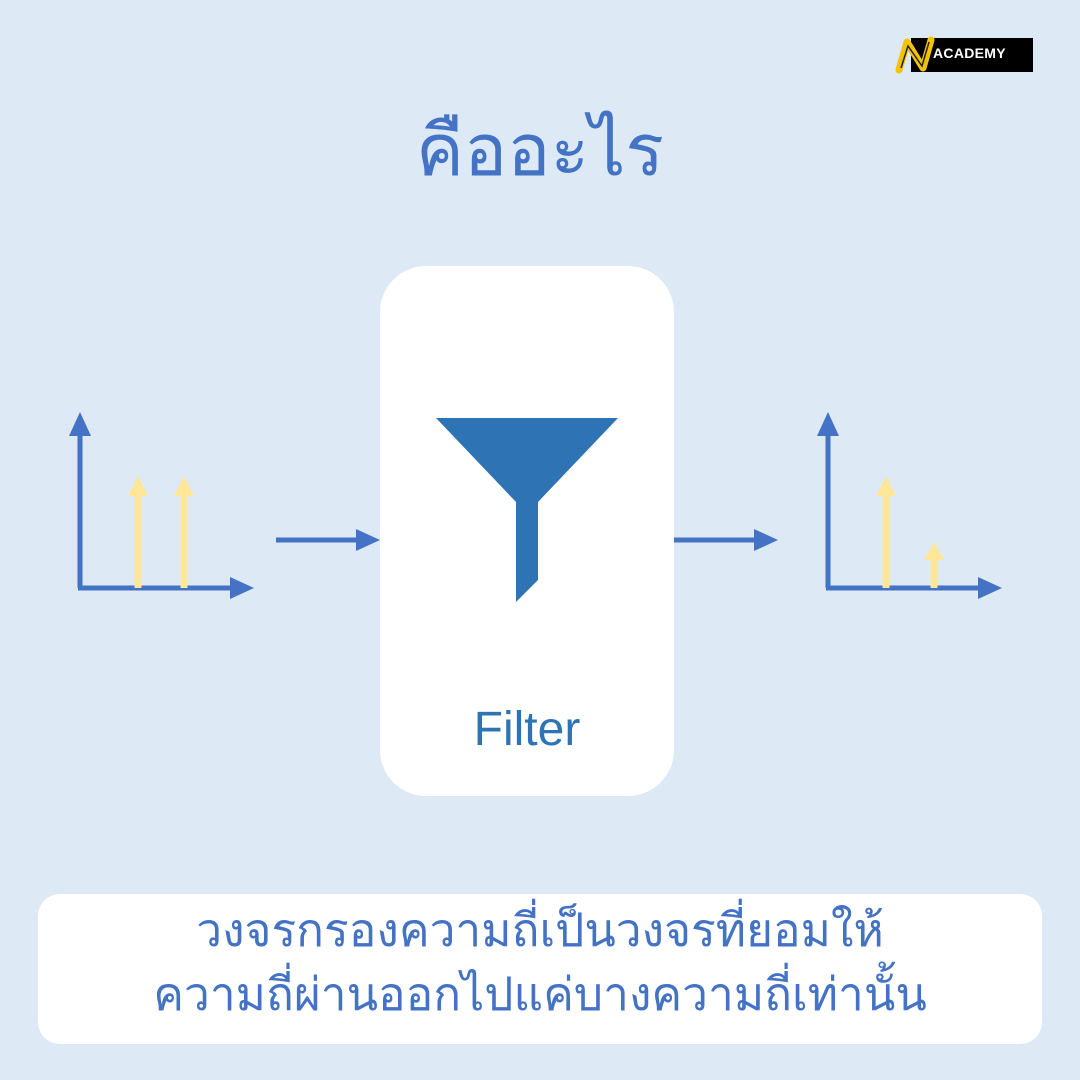 This screenshot has height=1080, width=1080. I want to click on output-x-axis, so click(914, 588).